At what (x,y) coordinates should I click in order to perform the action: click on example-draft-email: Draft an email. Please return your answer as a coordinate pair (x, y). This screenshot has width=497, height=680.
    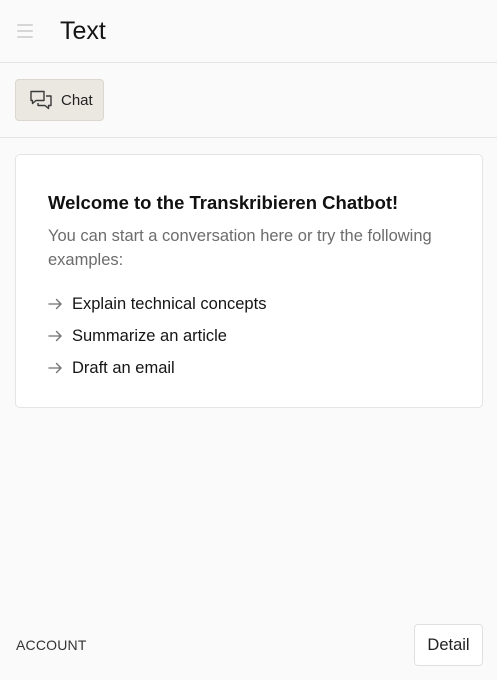
    Looking at the image, I should click on (157, 368).